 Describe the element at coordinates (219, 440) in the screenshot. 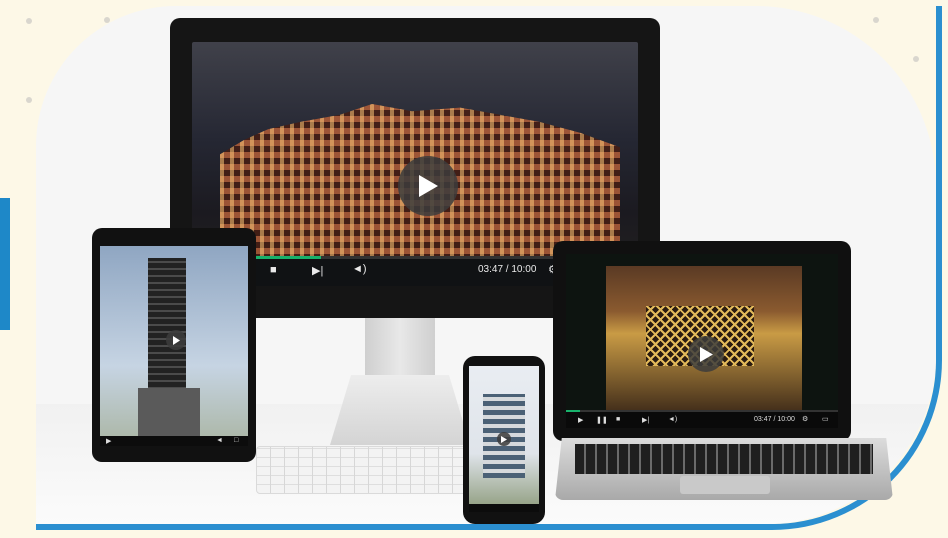

I see `volume-icon: ◄` at that location.